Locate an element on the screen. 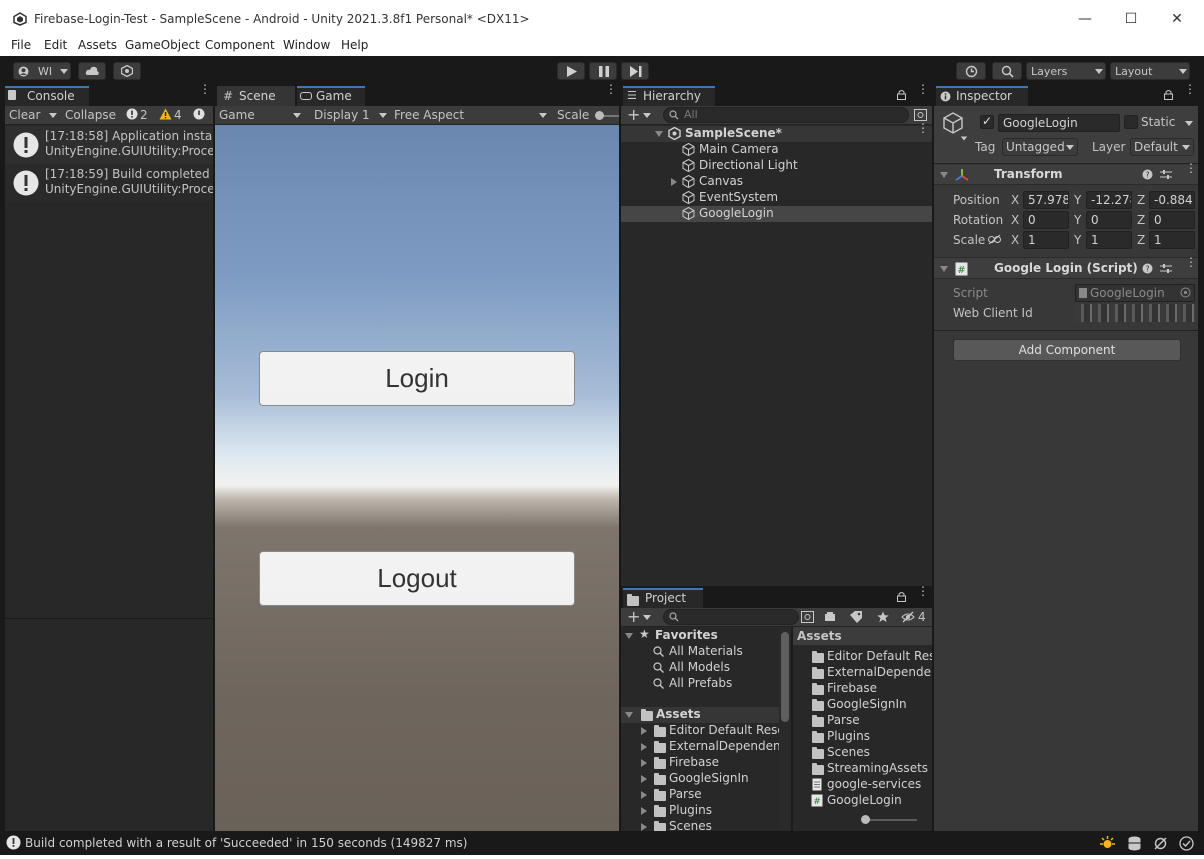 The image size is (1204, 859). scene-visibility-icon is located at coordinates (920, 115).